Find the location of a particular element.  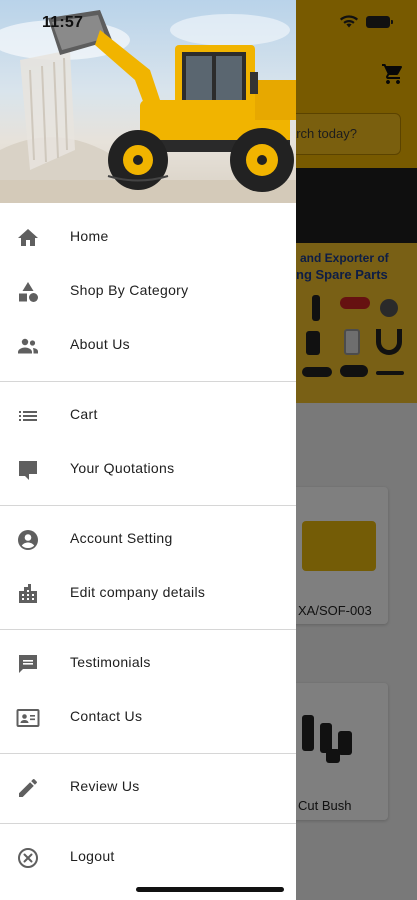

menu-item-label: Shop By Category is located at coordinates (129, 290).